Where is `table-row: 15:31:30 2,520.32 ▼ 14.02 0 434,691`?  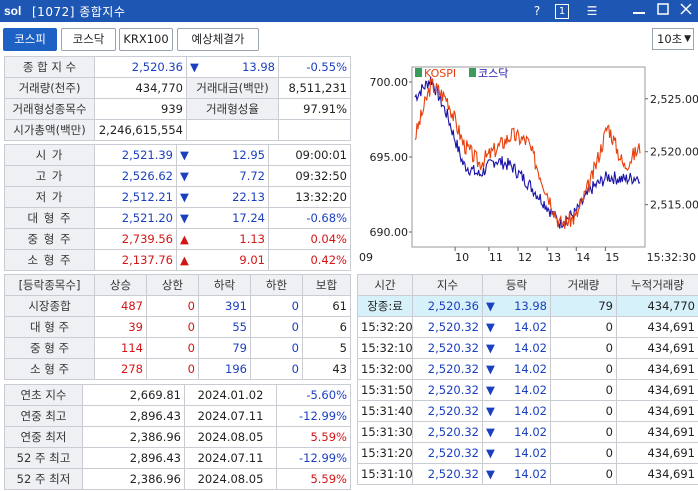
table-row: 15:31:30 2,520.32 ▼ 14.02 0 434,691 is located at coordinates (527, 432).